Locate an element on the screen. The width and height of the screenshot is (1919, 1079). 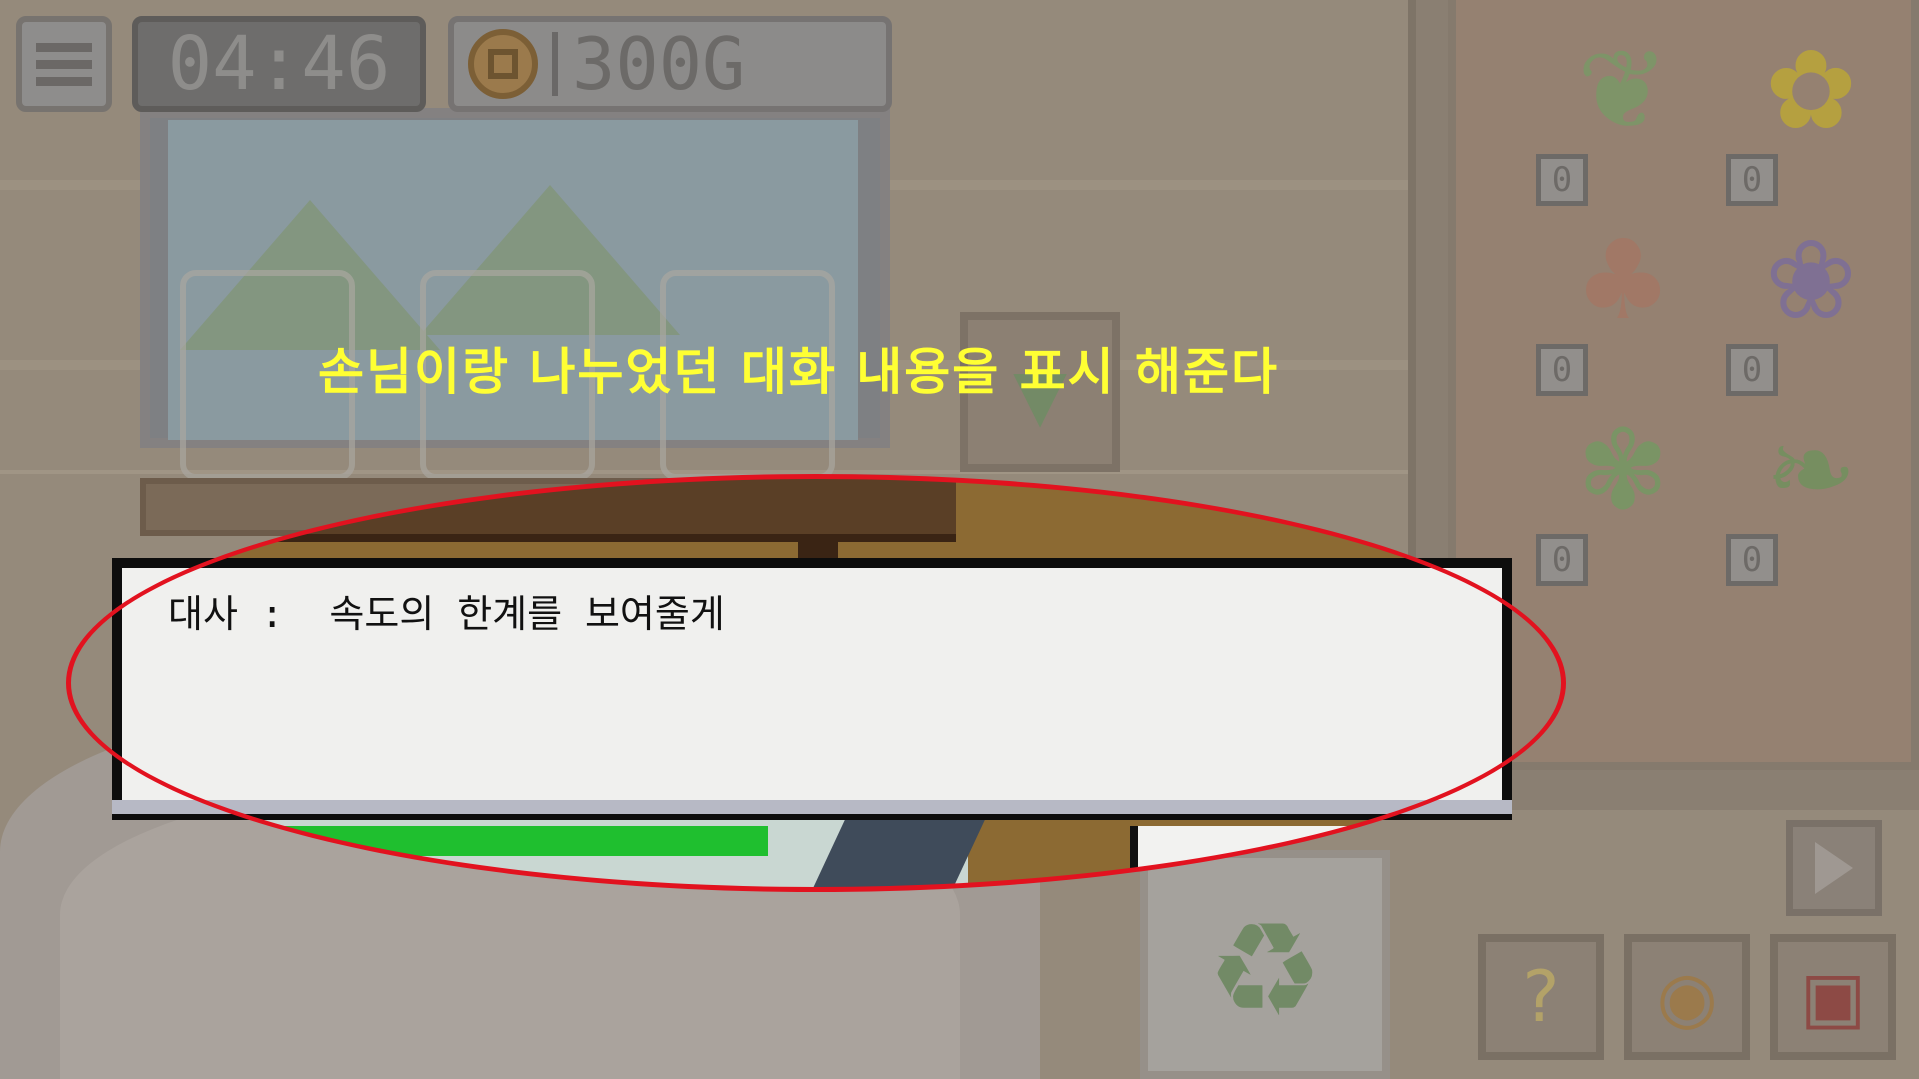
menu-button is located at coordinates (64, 64).